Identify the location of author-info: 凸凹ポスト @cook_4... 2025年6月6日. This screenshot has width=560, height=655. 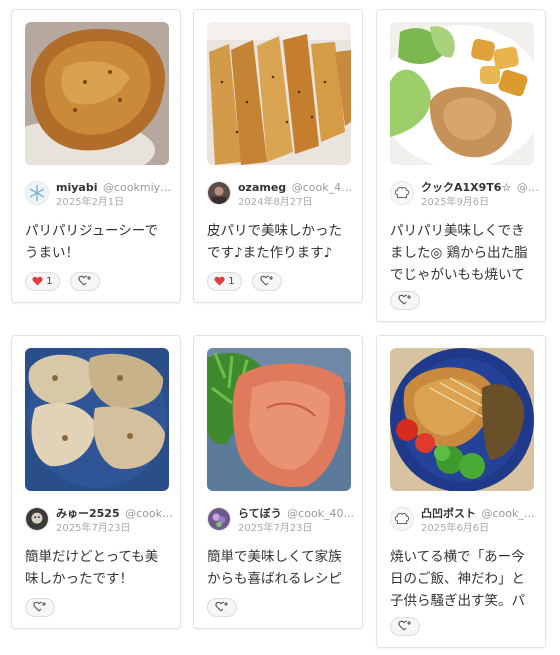
(464, 522).